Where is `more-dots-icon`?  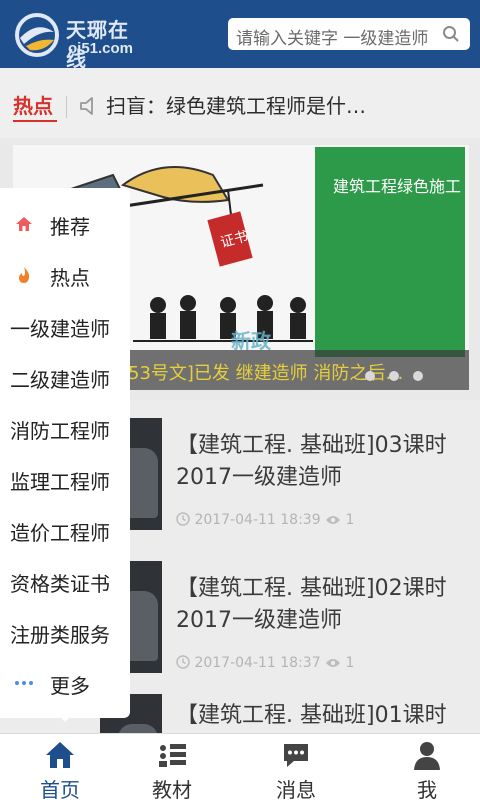
more-dots-icon is located at coordinates (24, 683).